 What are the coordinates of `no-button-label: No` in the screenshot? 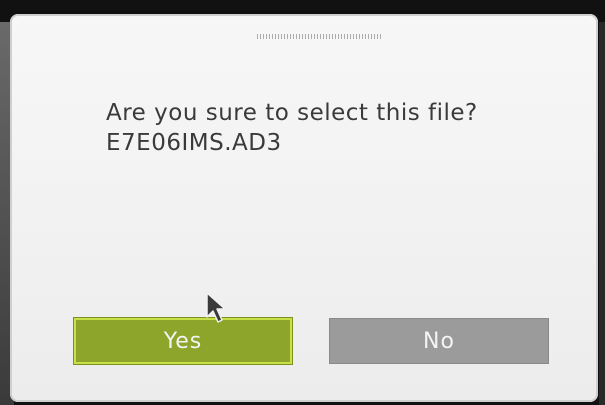 It's located at (439, 341).